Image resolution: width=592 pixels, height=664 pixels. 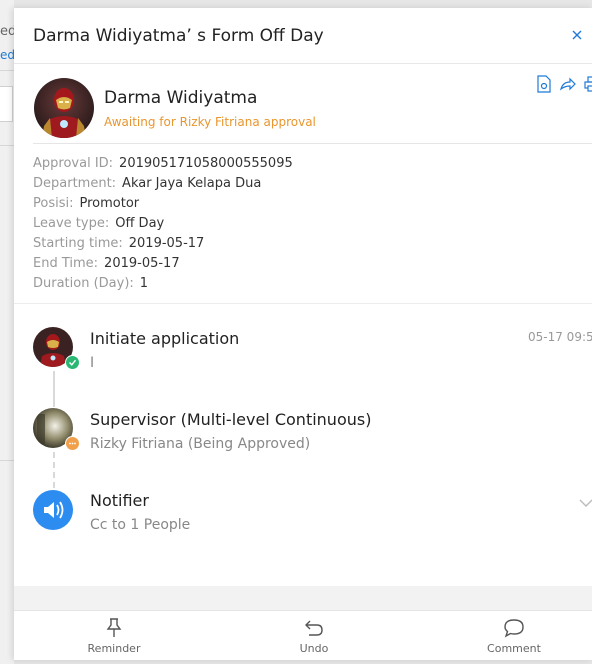 What do you see at coordinates (192, 183) in the screenshot?
I see `detail-value: Akar Jaya Kelapa Dua` at bounding box center [192, 183].